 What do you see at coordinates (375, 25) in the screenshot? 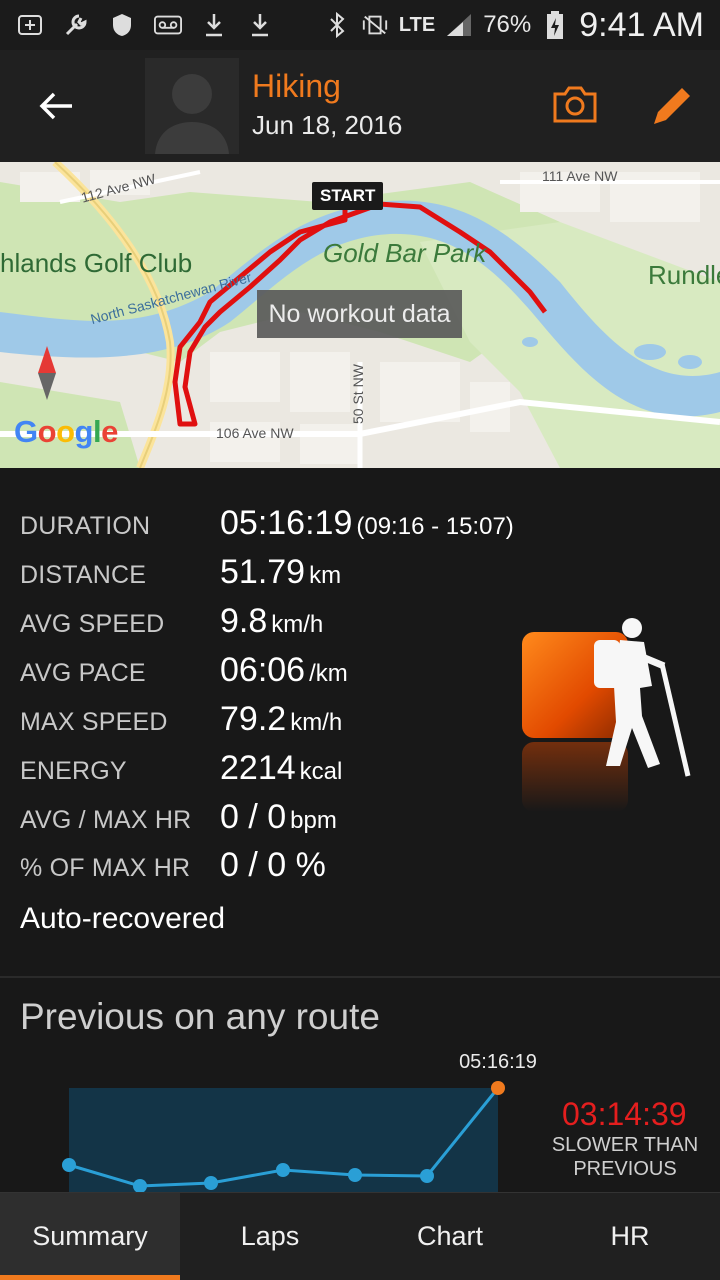
I see `vibrate-mute-icon` at bounding box center [375, 25].